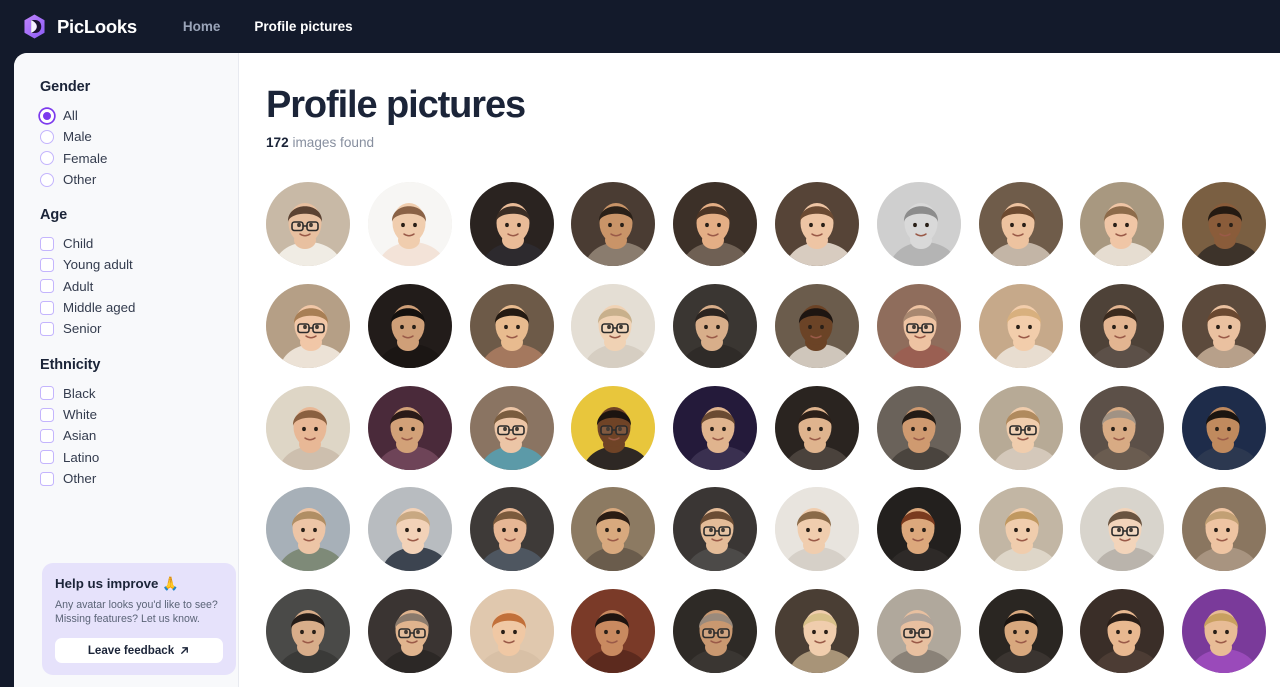 This screenshot has height=687, width=1280. What do you see at coordinates (202, 26) in the screenshot?
I see `nav-link-home: Home` at bounding box center [202, 26].